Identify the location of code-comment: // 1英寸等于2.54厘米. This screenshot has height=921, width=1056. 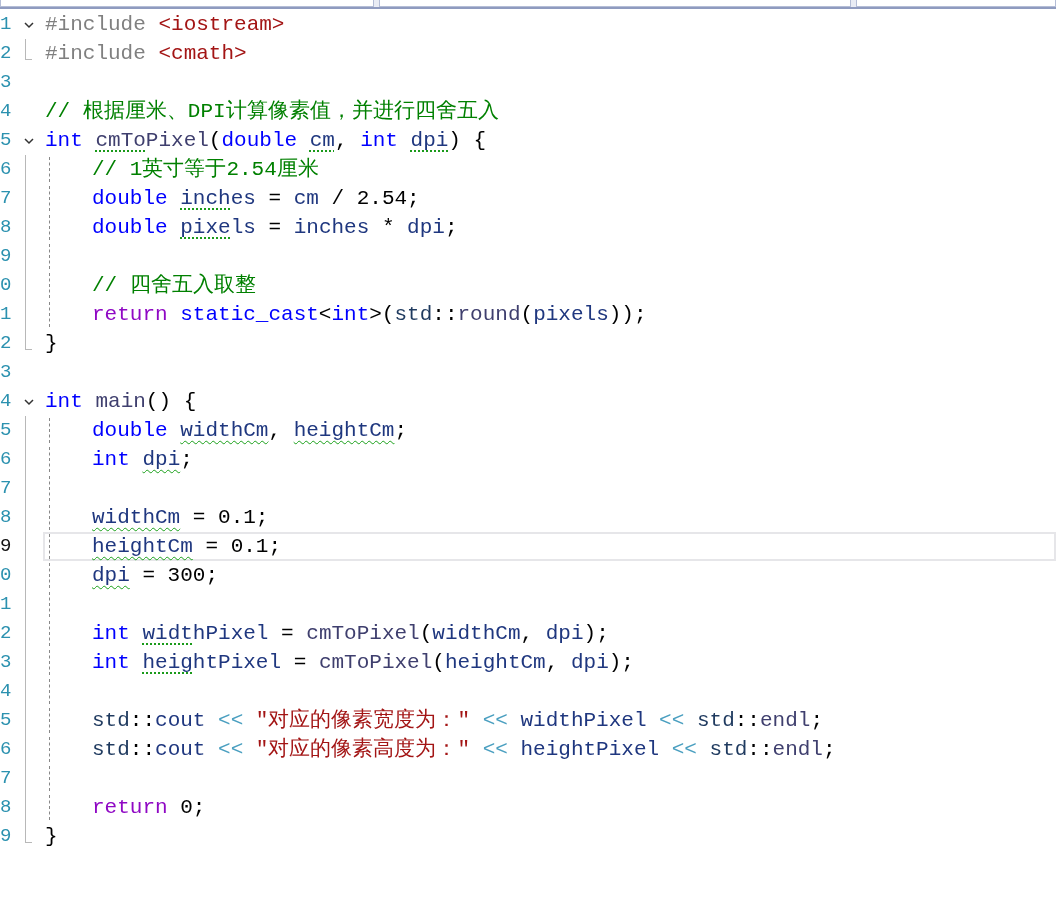
(205, 169).